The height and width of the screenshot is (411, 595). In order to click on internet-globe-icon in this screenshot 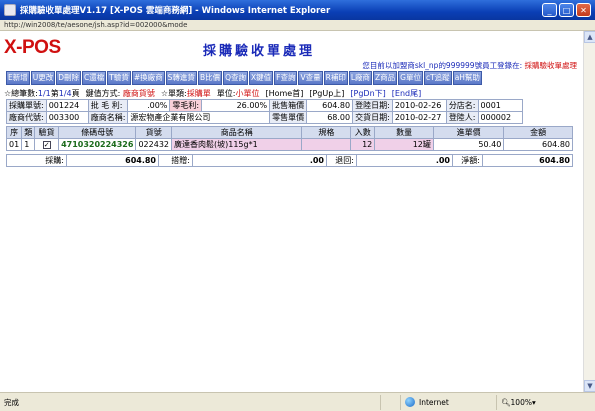, I will do `click(410, 402)`.